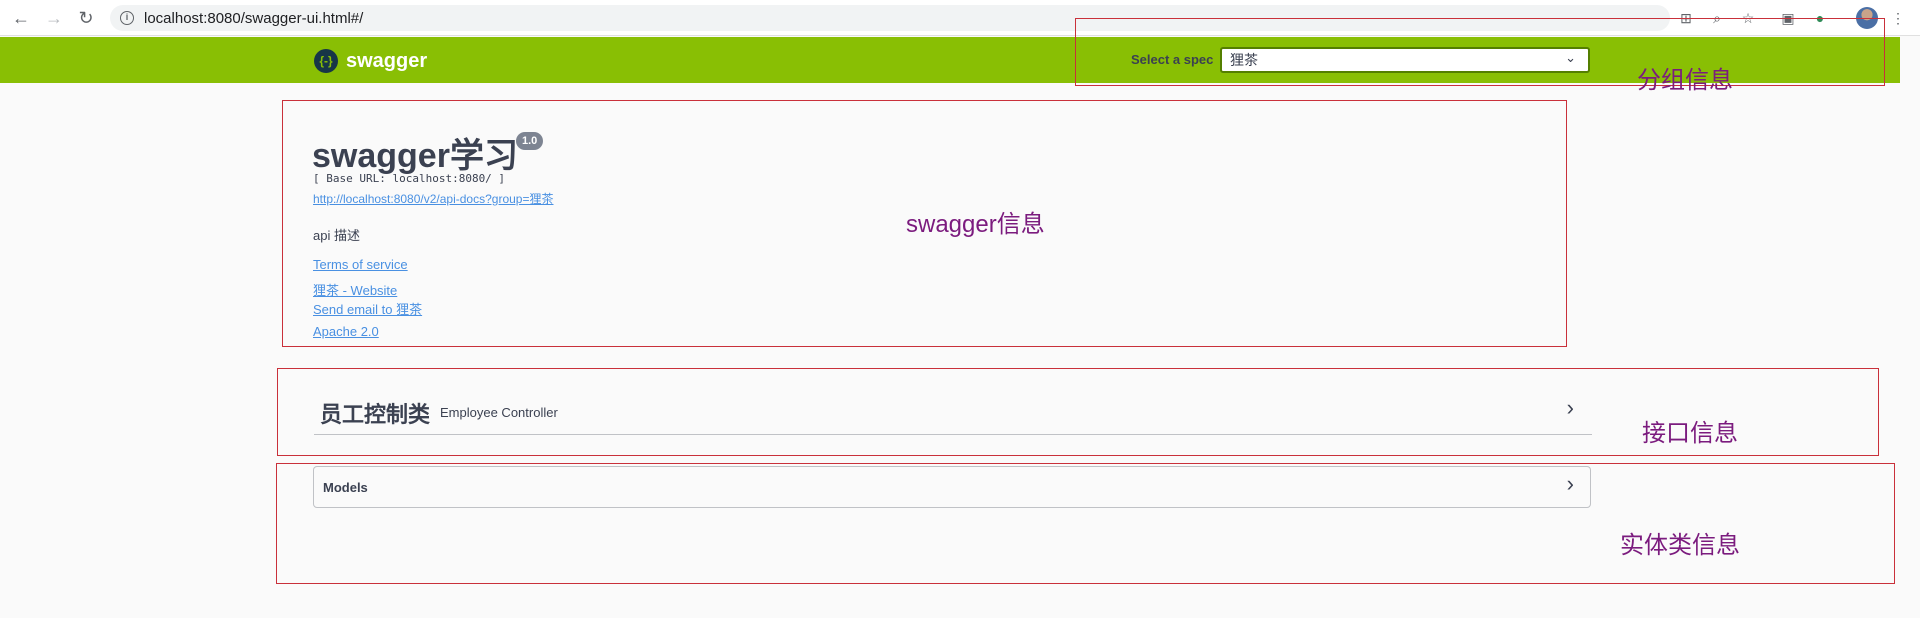 This screenshot has height=618, width=1920. I want to click on site-info-icon: i, so click(127, 18).